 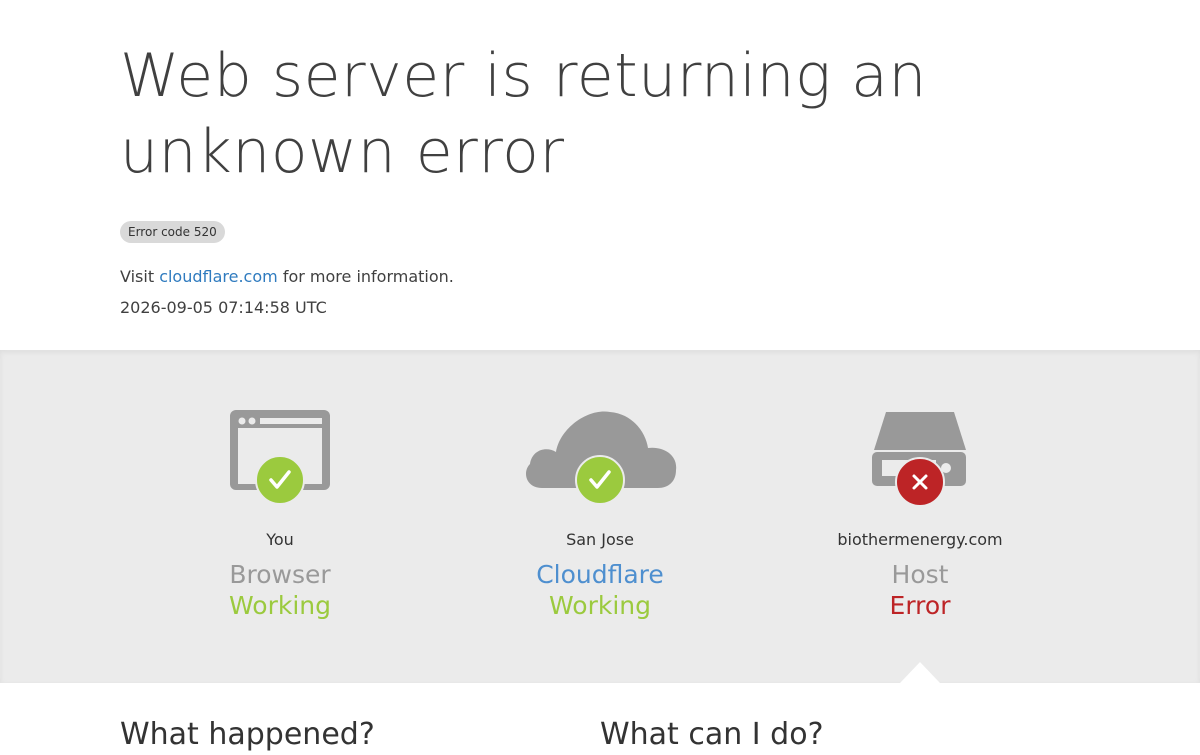 I want to click on timestamp: 2026-09-05 07:14:58 UTC, so click(x=223, y=307).